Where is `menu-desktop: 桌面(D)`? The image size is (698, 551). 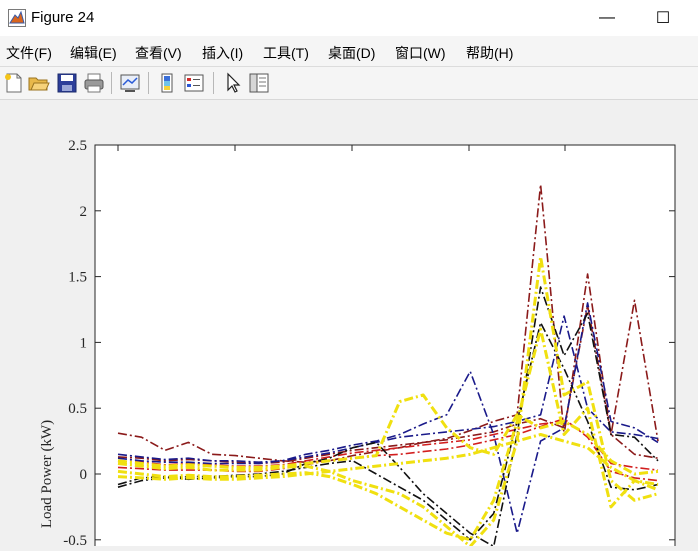
menu-desktop: 桌面(D) is located at coordinates (351, 53).